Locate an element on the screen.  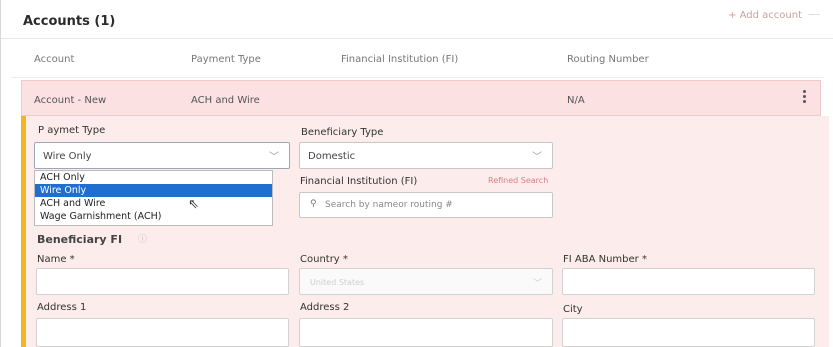
panel-title: Accounts (1) is located at coordinates (69, 21).